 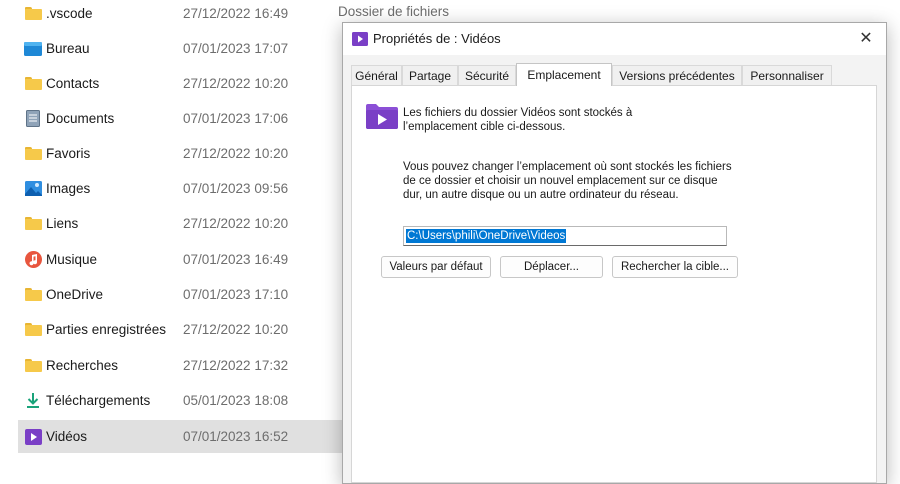 I want to click on item-name: .vscode, so click(x=69, y=13).